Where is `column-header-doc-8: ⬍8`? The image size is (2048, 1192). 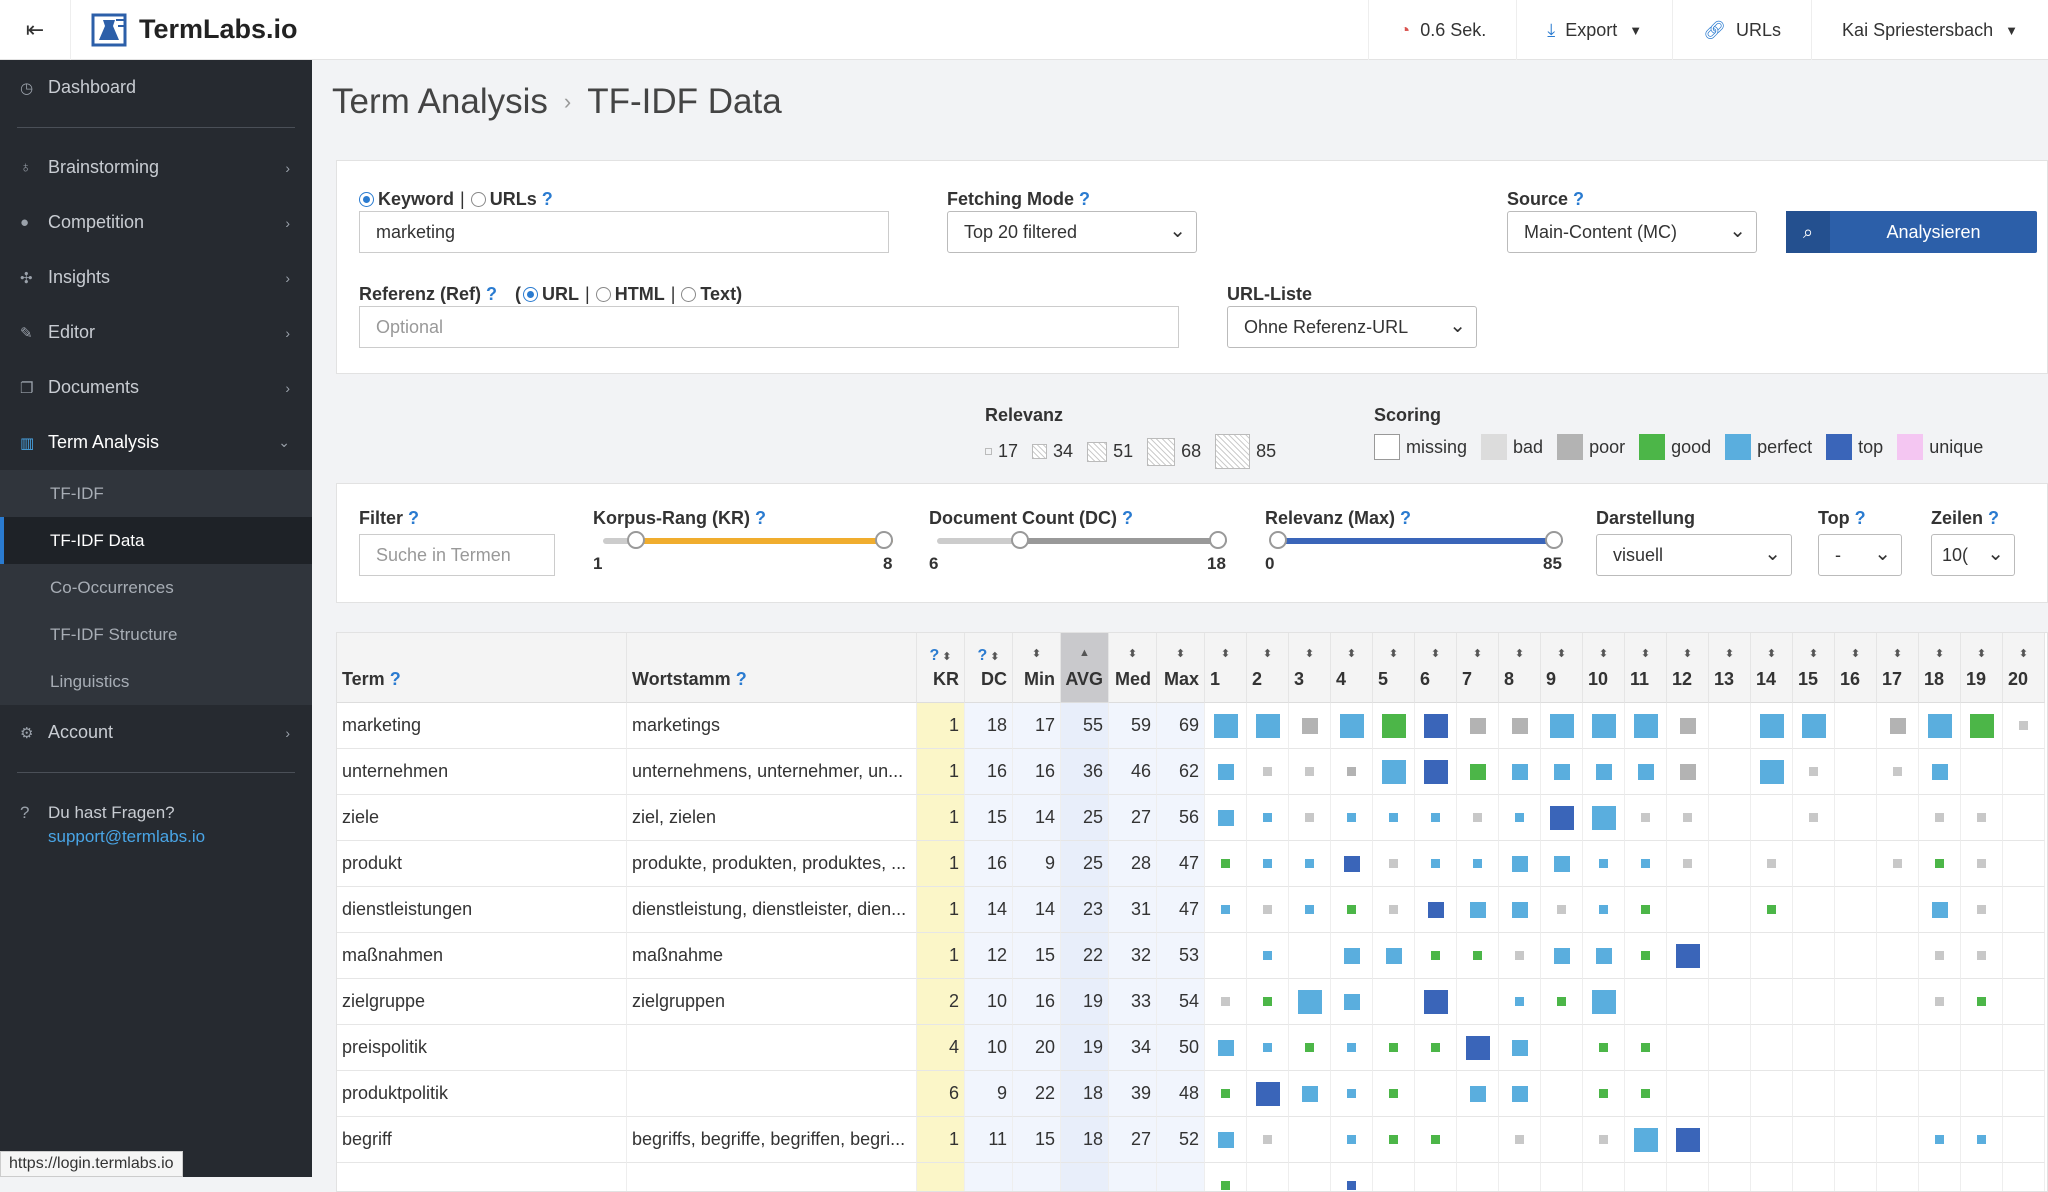 column-header-doc-8: ⬍8 is located at coordinates (1520, 668).